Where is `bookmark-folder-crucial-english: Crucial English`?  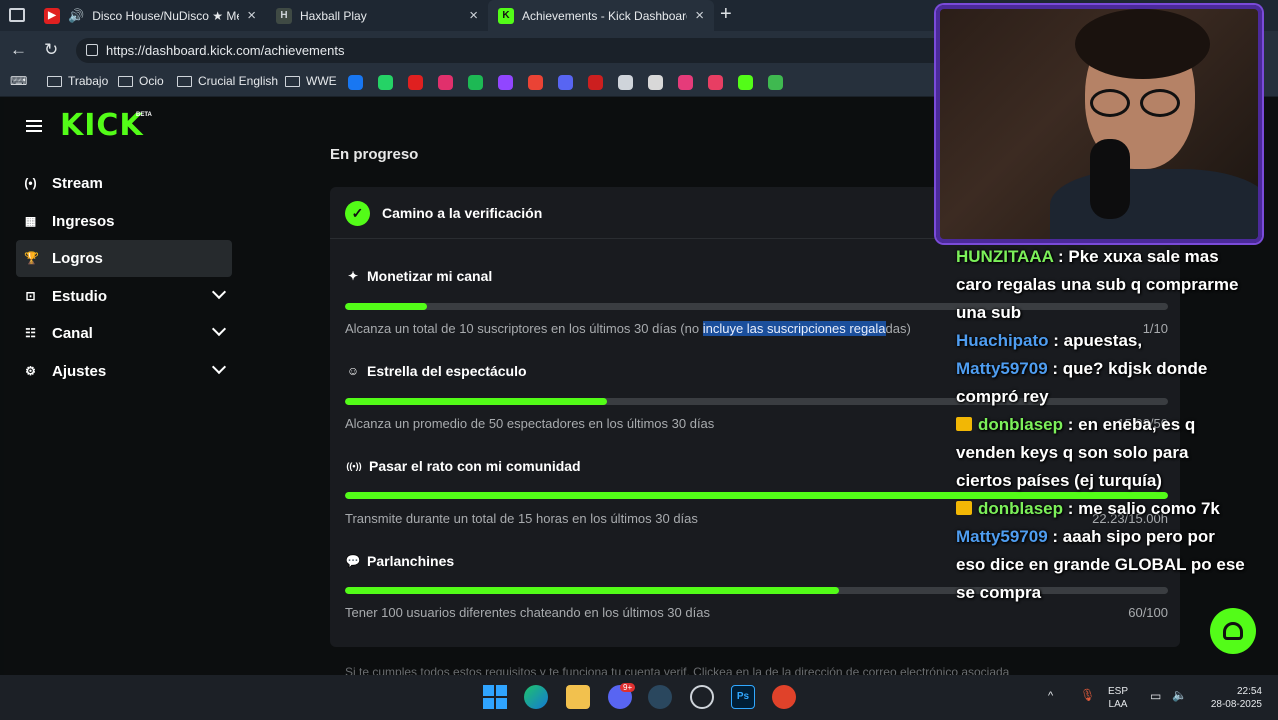 bookmark-folder-crucial-english: Crucial English is located at coordinates (227, 81).